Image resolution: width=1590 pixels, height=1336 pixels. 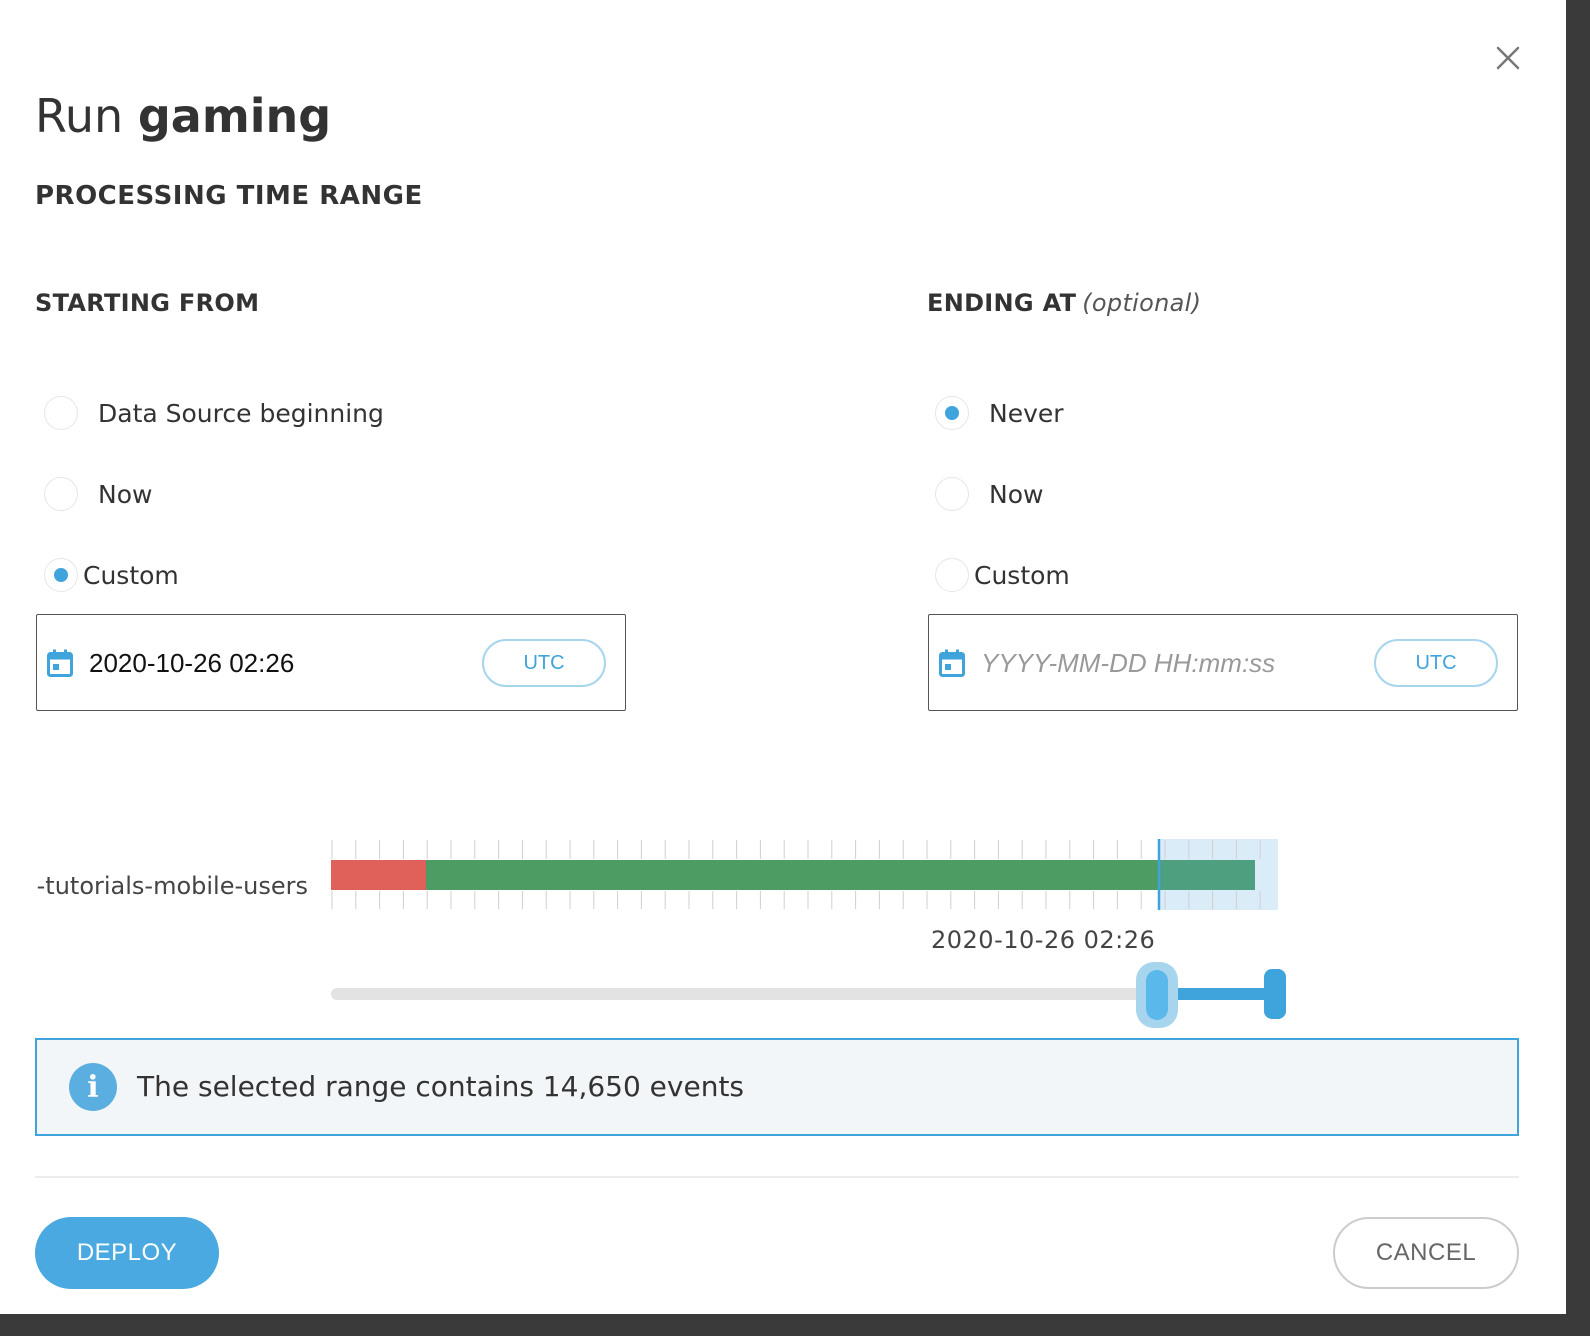 I want to click on close-icon, so click(x=1508, y=58).